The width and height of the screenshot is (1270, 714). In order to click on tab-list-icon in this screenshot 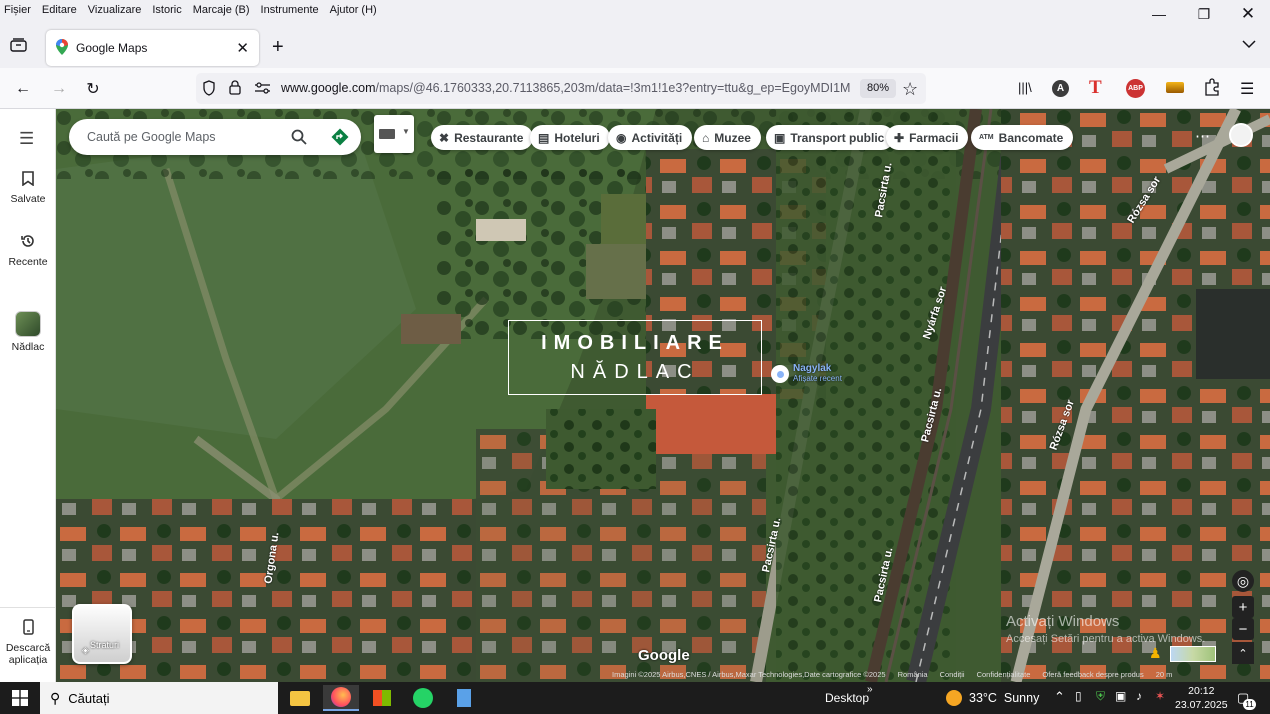, I will do `click(18, 46)`.